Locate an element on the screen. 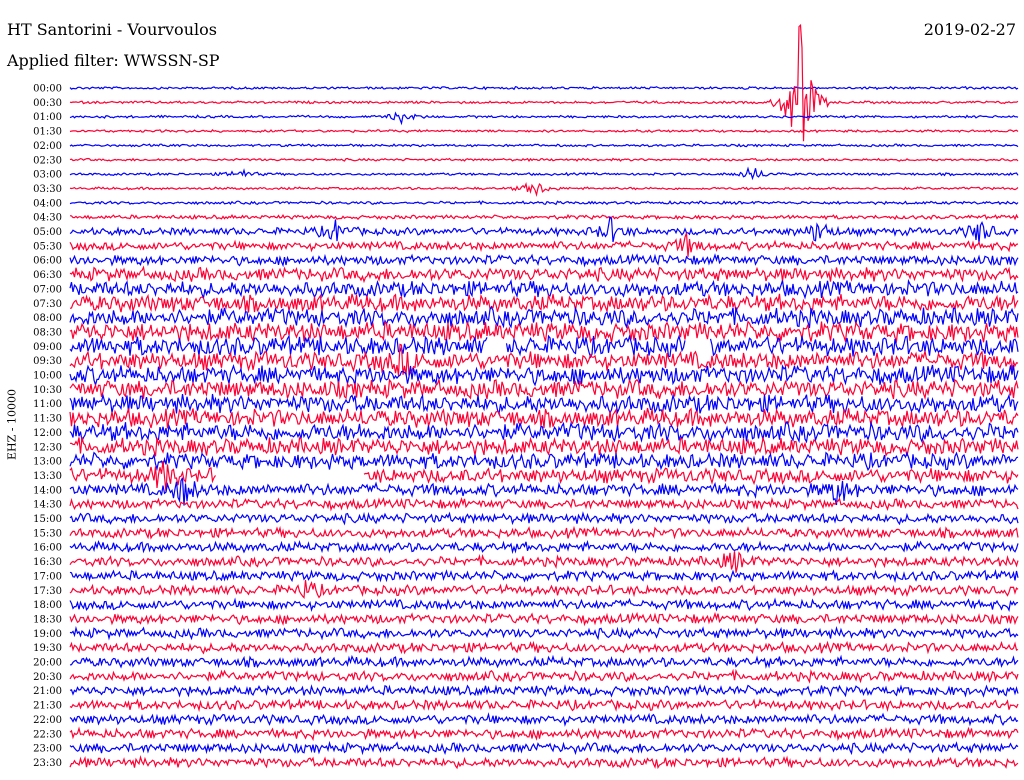 The height and width of the screenshot is (780, 1024). time-label: 01:30 is located at coordinates (47, 132).